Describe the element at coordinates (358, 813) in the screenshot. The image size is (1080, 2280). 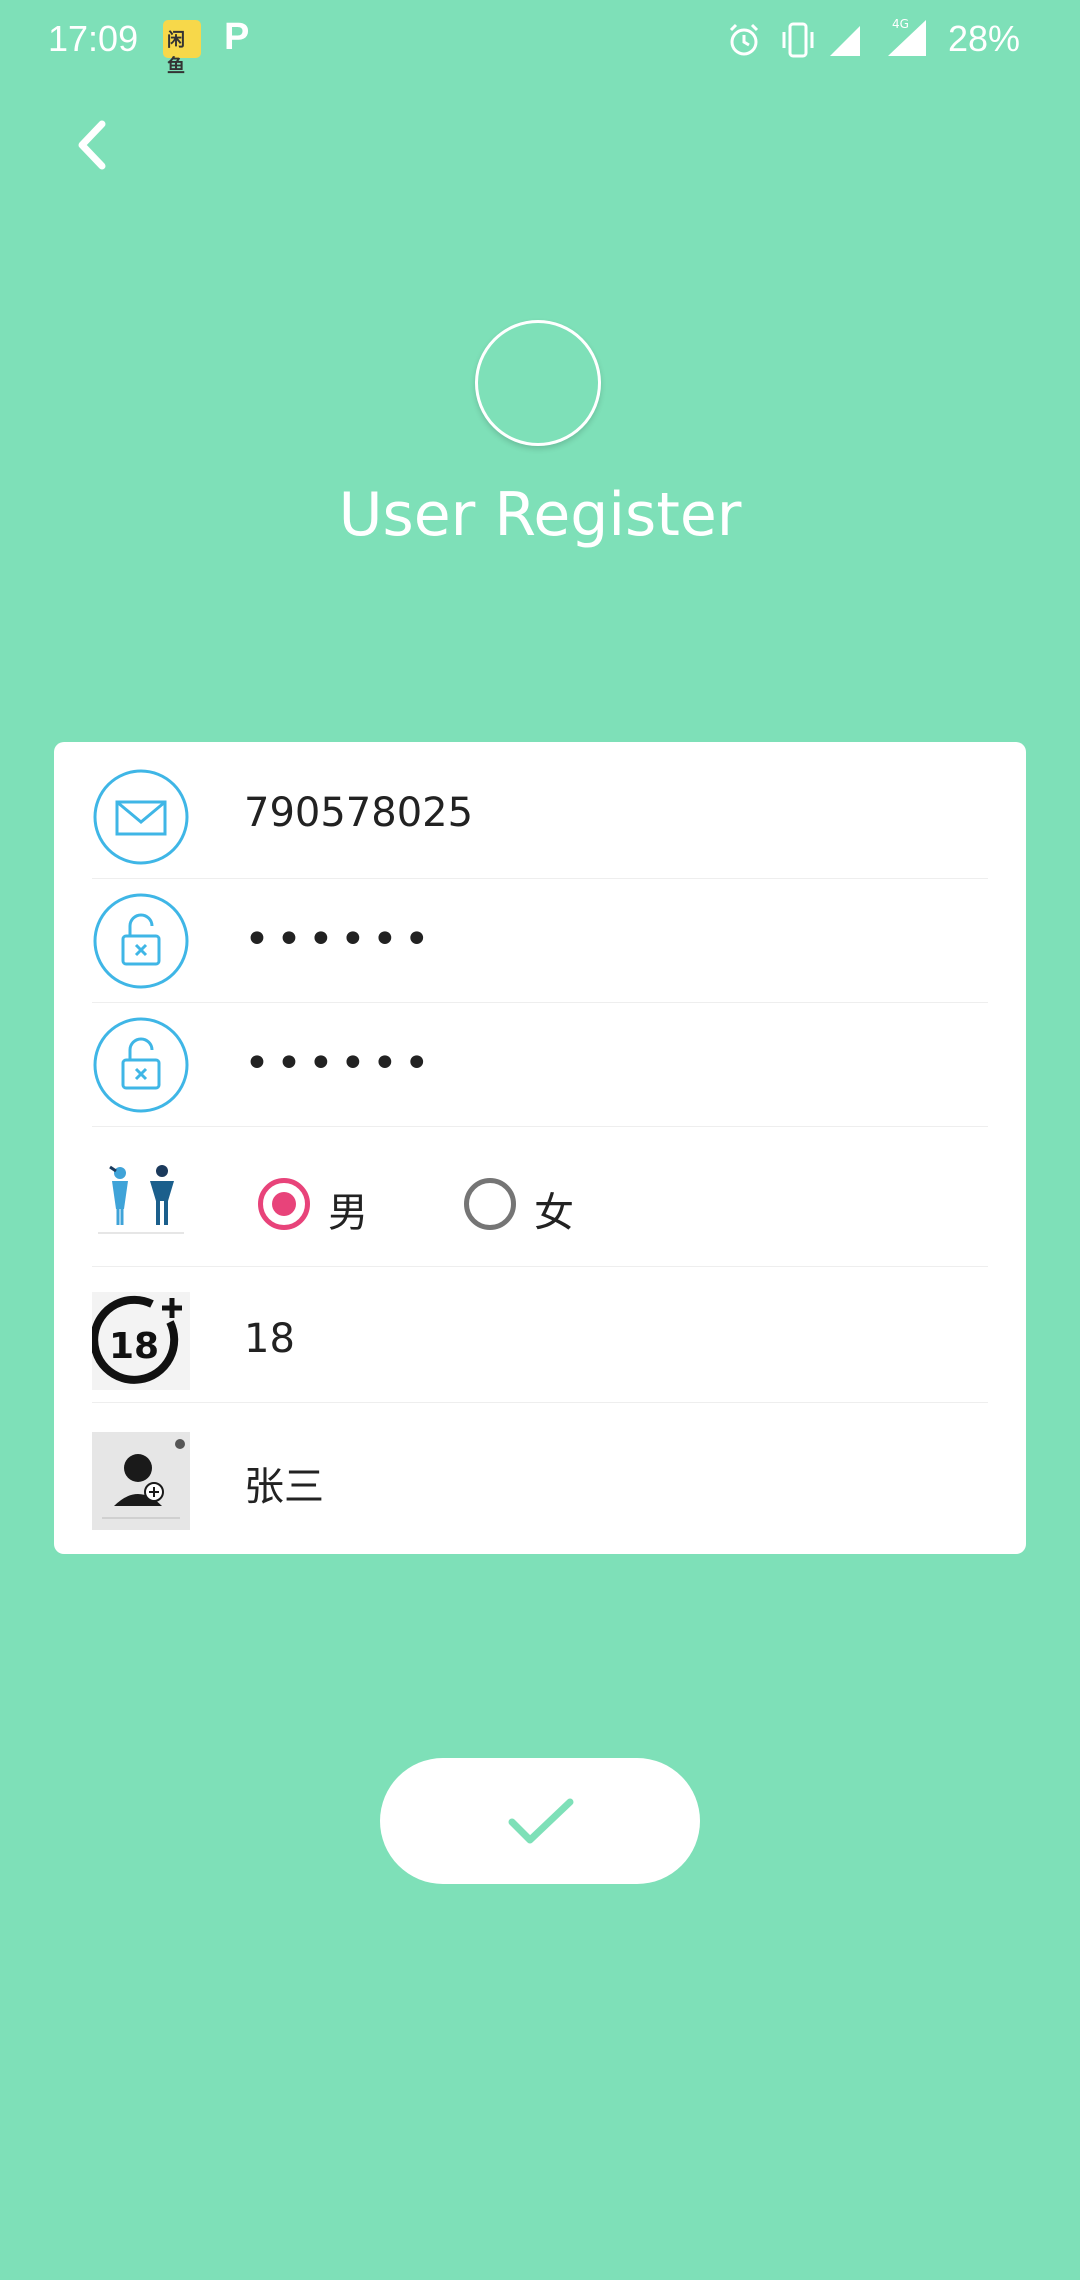
I see `email-field: 790578025` at that location.